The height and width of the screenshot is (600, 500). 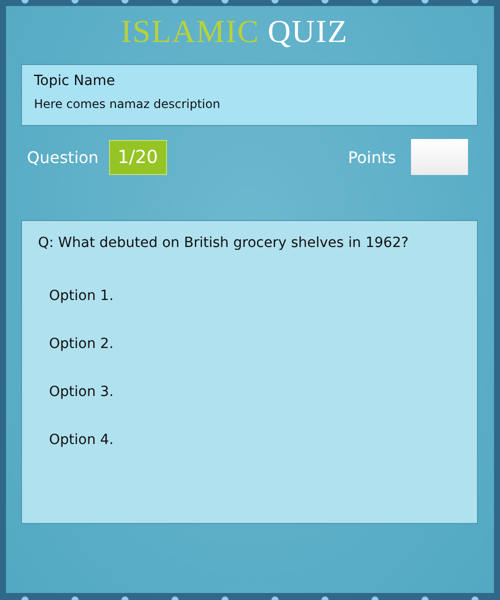 I want to click on question-text: Q: What debuted on British grocery shelves in 1962?, so click(x=224, y=243).